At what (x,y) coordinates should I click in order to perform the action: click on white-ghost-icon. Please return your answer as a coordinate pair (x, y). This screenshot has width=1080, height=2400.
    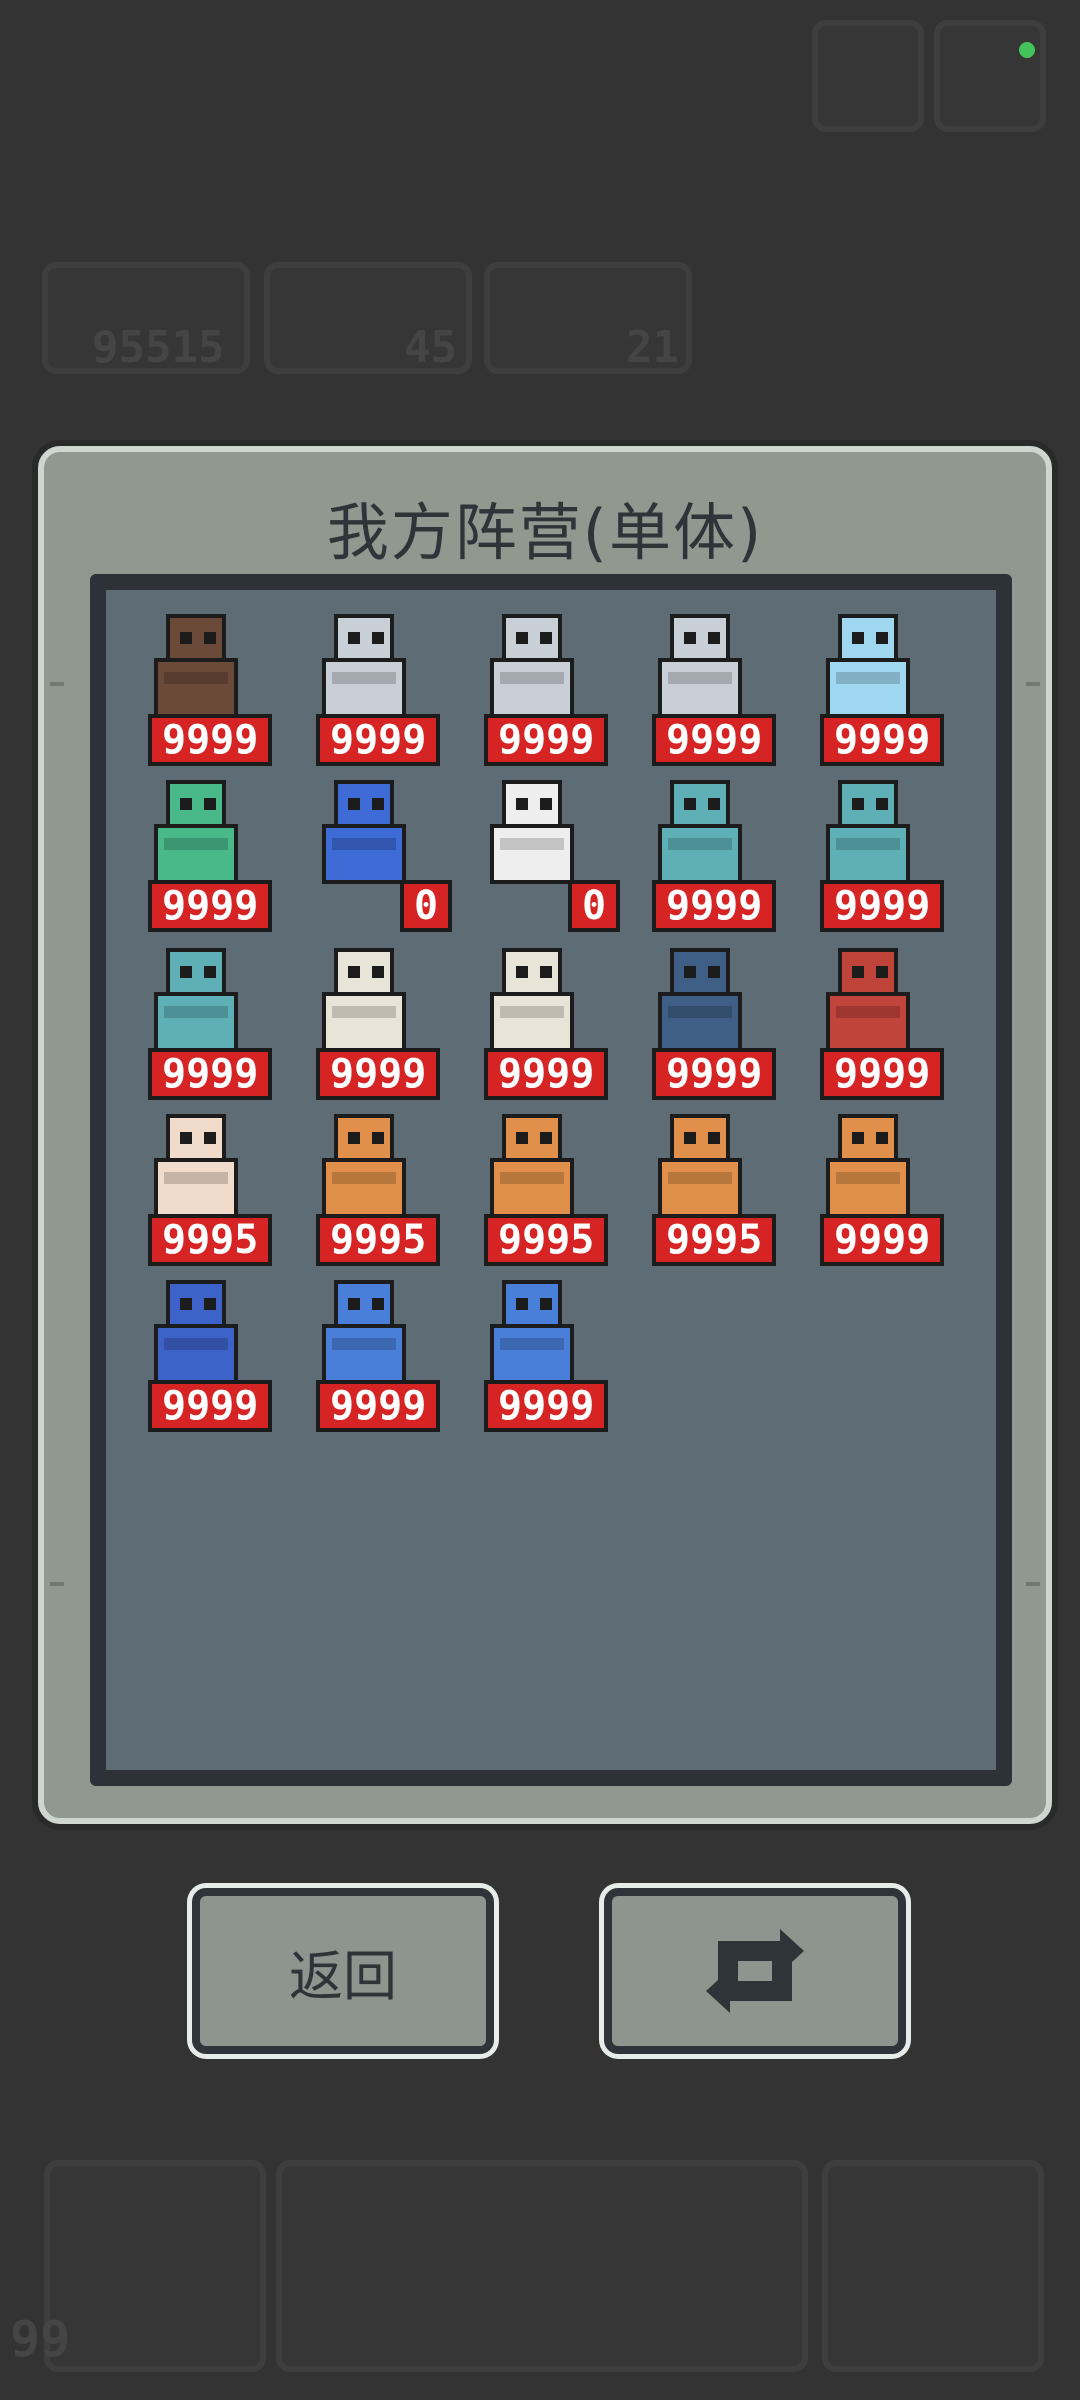
    Looking at the image, I should click on (532, 832).